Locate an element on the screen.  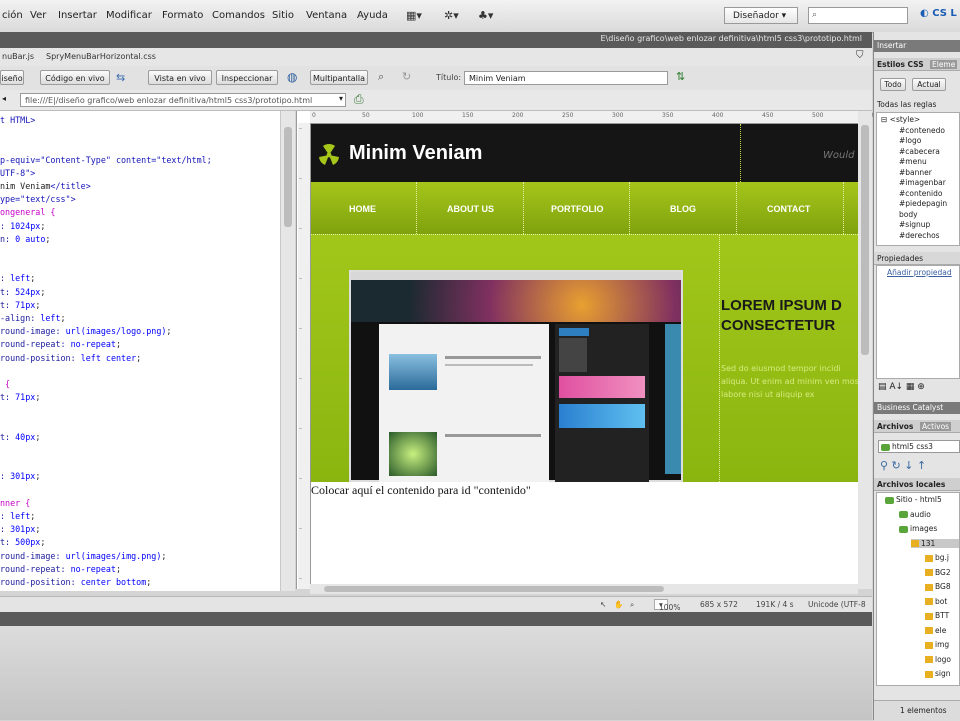
file-tree-item: BTT is located at coordinates (937, 615).